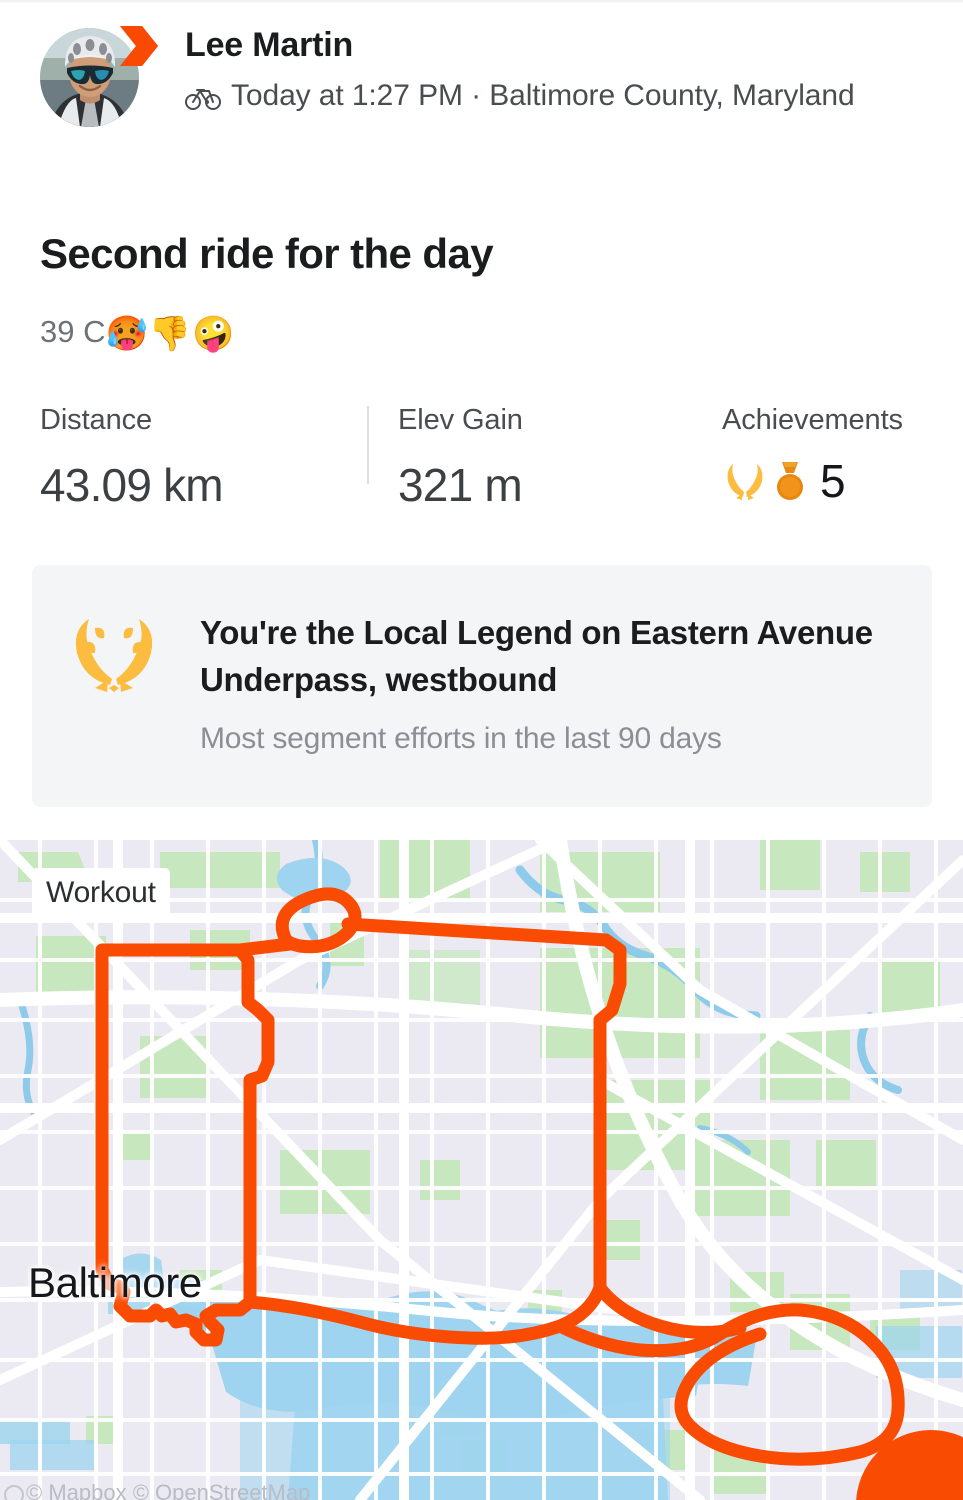 This screenshot has width=963, height=1500. Describe the element at coordinates (168, 1490) in the screenshot. I see `map-attribution-text: © Mapbox © OpenStreetMap` at that location.